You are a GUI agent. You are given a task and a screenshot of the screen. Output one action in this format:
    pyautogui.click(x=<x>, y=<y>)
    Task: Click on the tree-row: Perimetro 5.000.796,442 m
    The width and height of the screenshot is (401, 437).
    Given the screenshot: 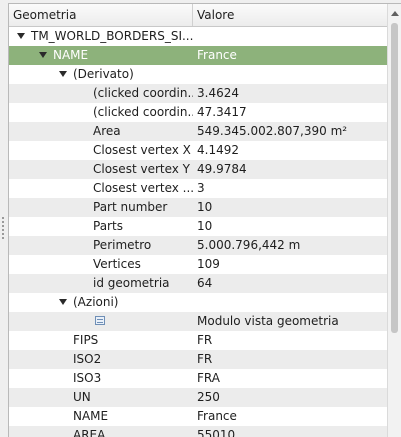 What is the action you would take?
    pyautogui.click(x=198, y=245)
    